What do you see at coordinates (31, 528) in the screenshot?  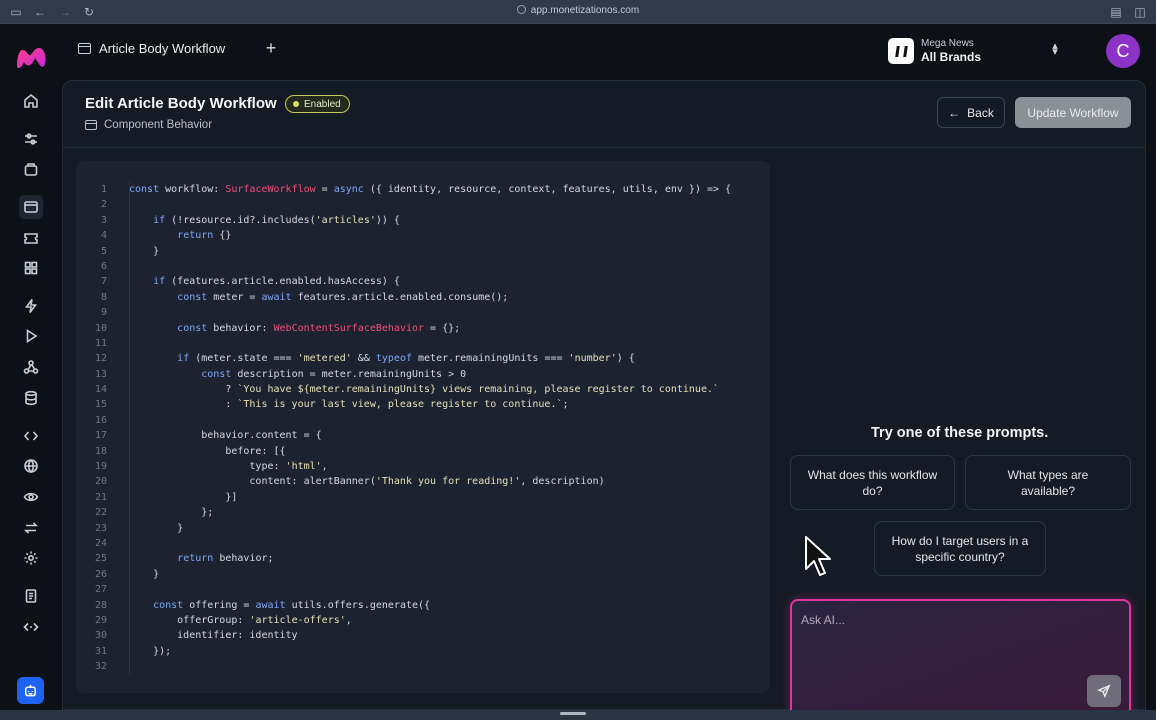 I see `swap-icon` at bounding box center [31, 528].